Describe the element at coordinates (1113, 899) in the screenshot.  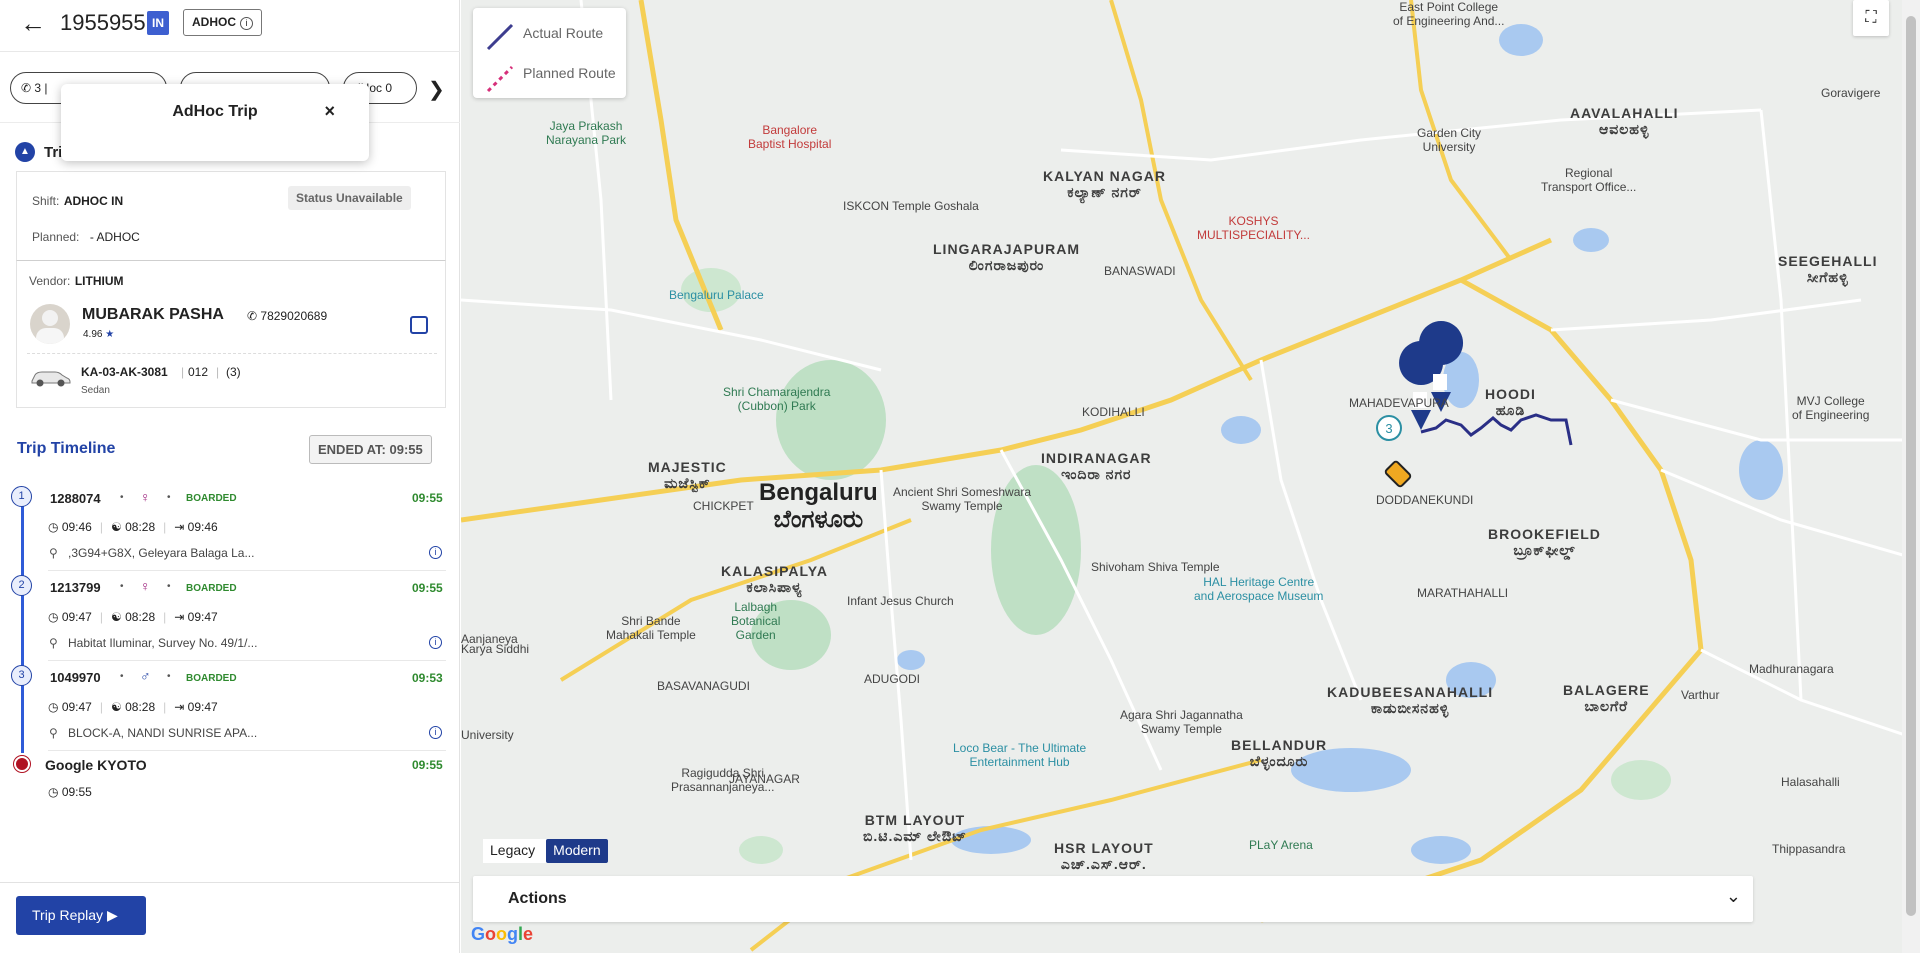
I see `actions-panel: Actions ⌄` at that location.